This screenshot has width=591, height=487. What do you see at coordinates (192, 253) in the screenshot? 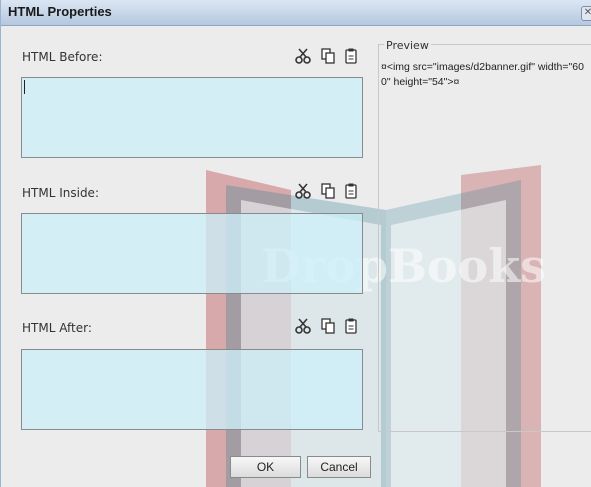
I see `html-inside-field` at bounding box center [192, 253].